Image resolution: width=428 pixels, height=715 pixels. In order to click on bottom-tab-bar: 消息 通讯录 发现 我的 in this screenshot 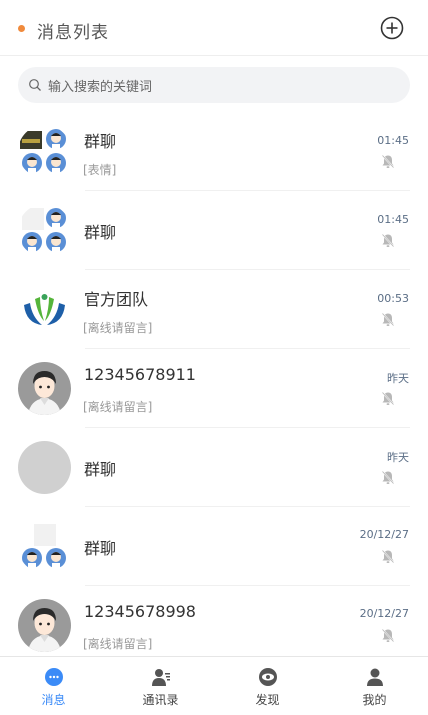, I will do `click(214, 685)`.